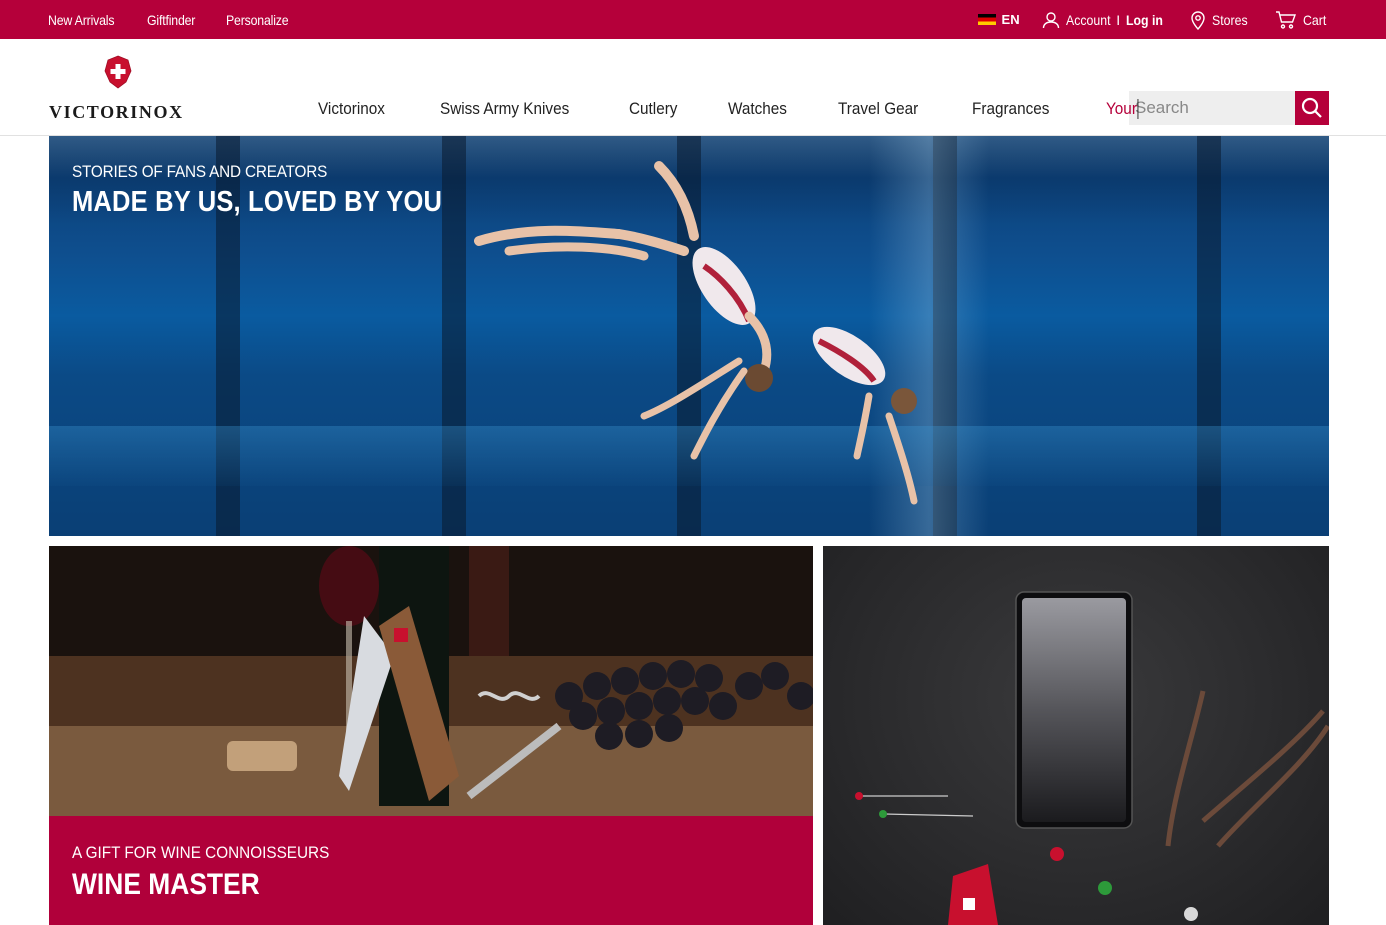  What do you see at coordinates (431, 870) in the screenshot?
I see `wine-master-caption: A GIFT FOR WINE CONNOISSEURS WINE MASTER` at bounding box center [431, 870].